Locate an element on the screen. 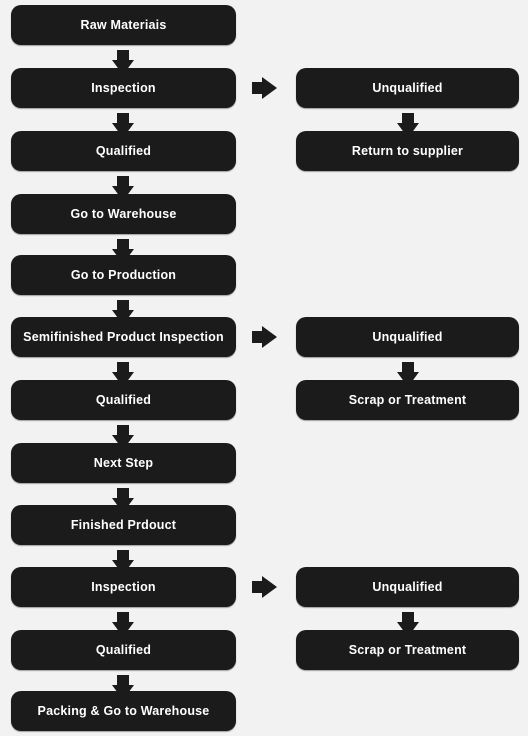 Image resolution: width=528 pixels, height=736 pixels. branch-node-unqualified-2: Unqualified is located at coordinates (407, 337).